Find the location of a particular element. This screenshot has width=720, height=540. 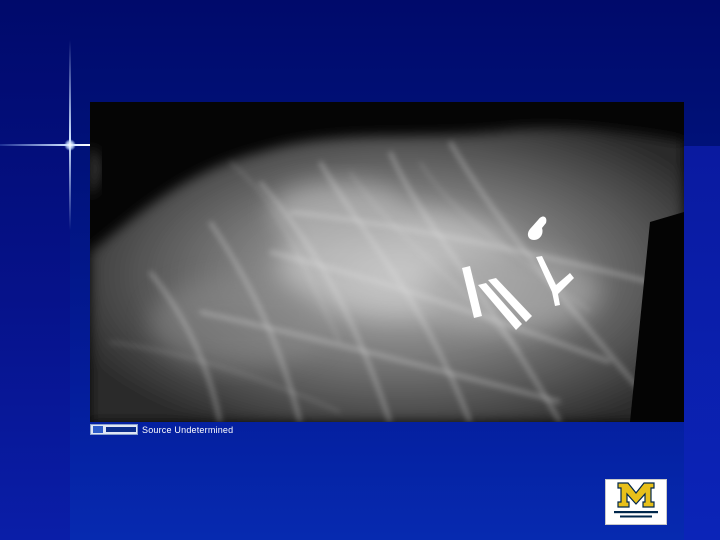

open-michigan-badge-icon is located at coordinates (114, 429).